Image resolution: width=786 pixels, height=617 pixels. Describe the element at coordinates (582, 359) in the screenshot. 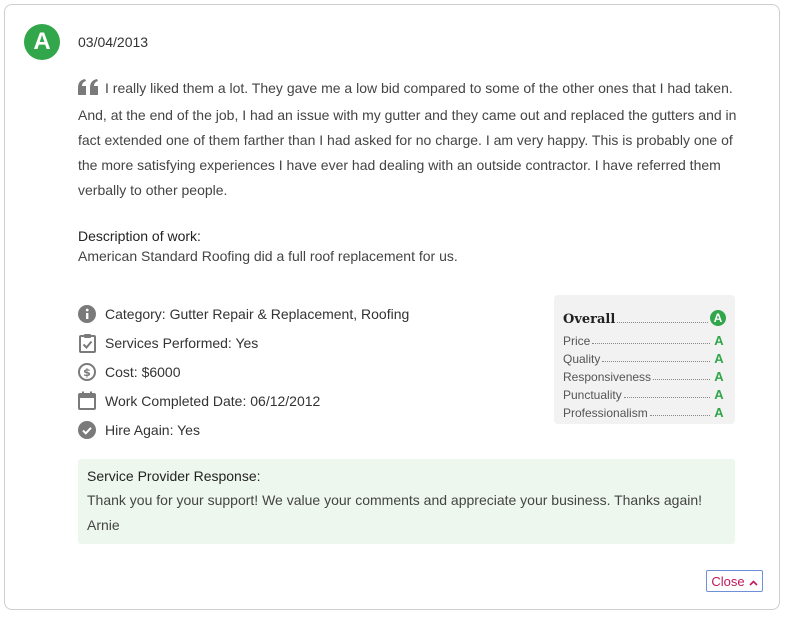

I see `grade-label: Quality` at that location.